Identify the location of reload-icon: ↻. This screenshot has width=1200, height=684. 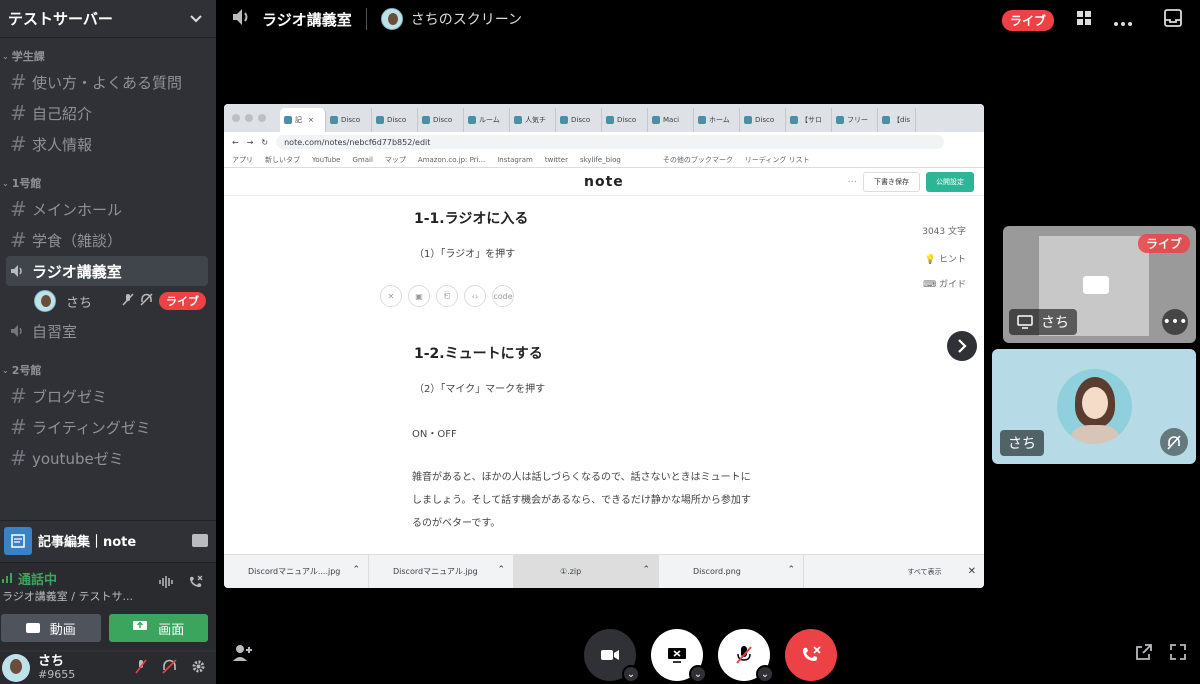
(264, 142).